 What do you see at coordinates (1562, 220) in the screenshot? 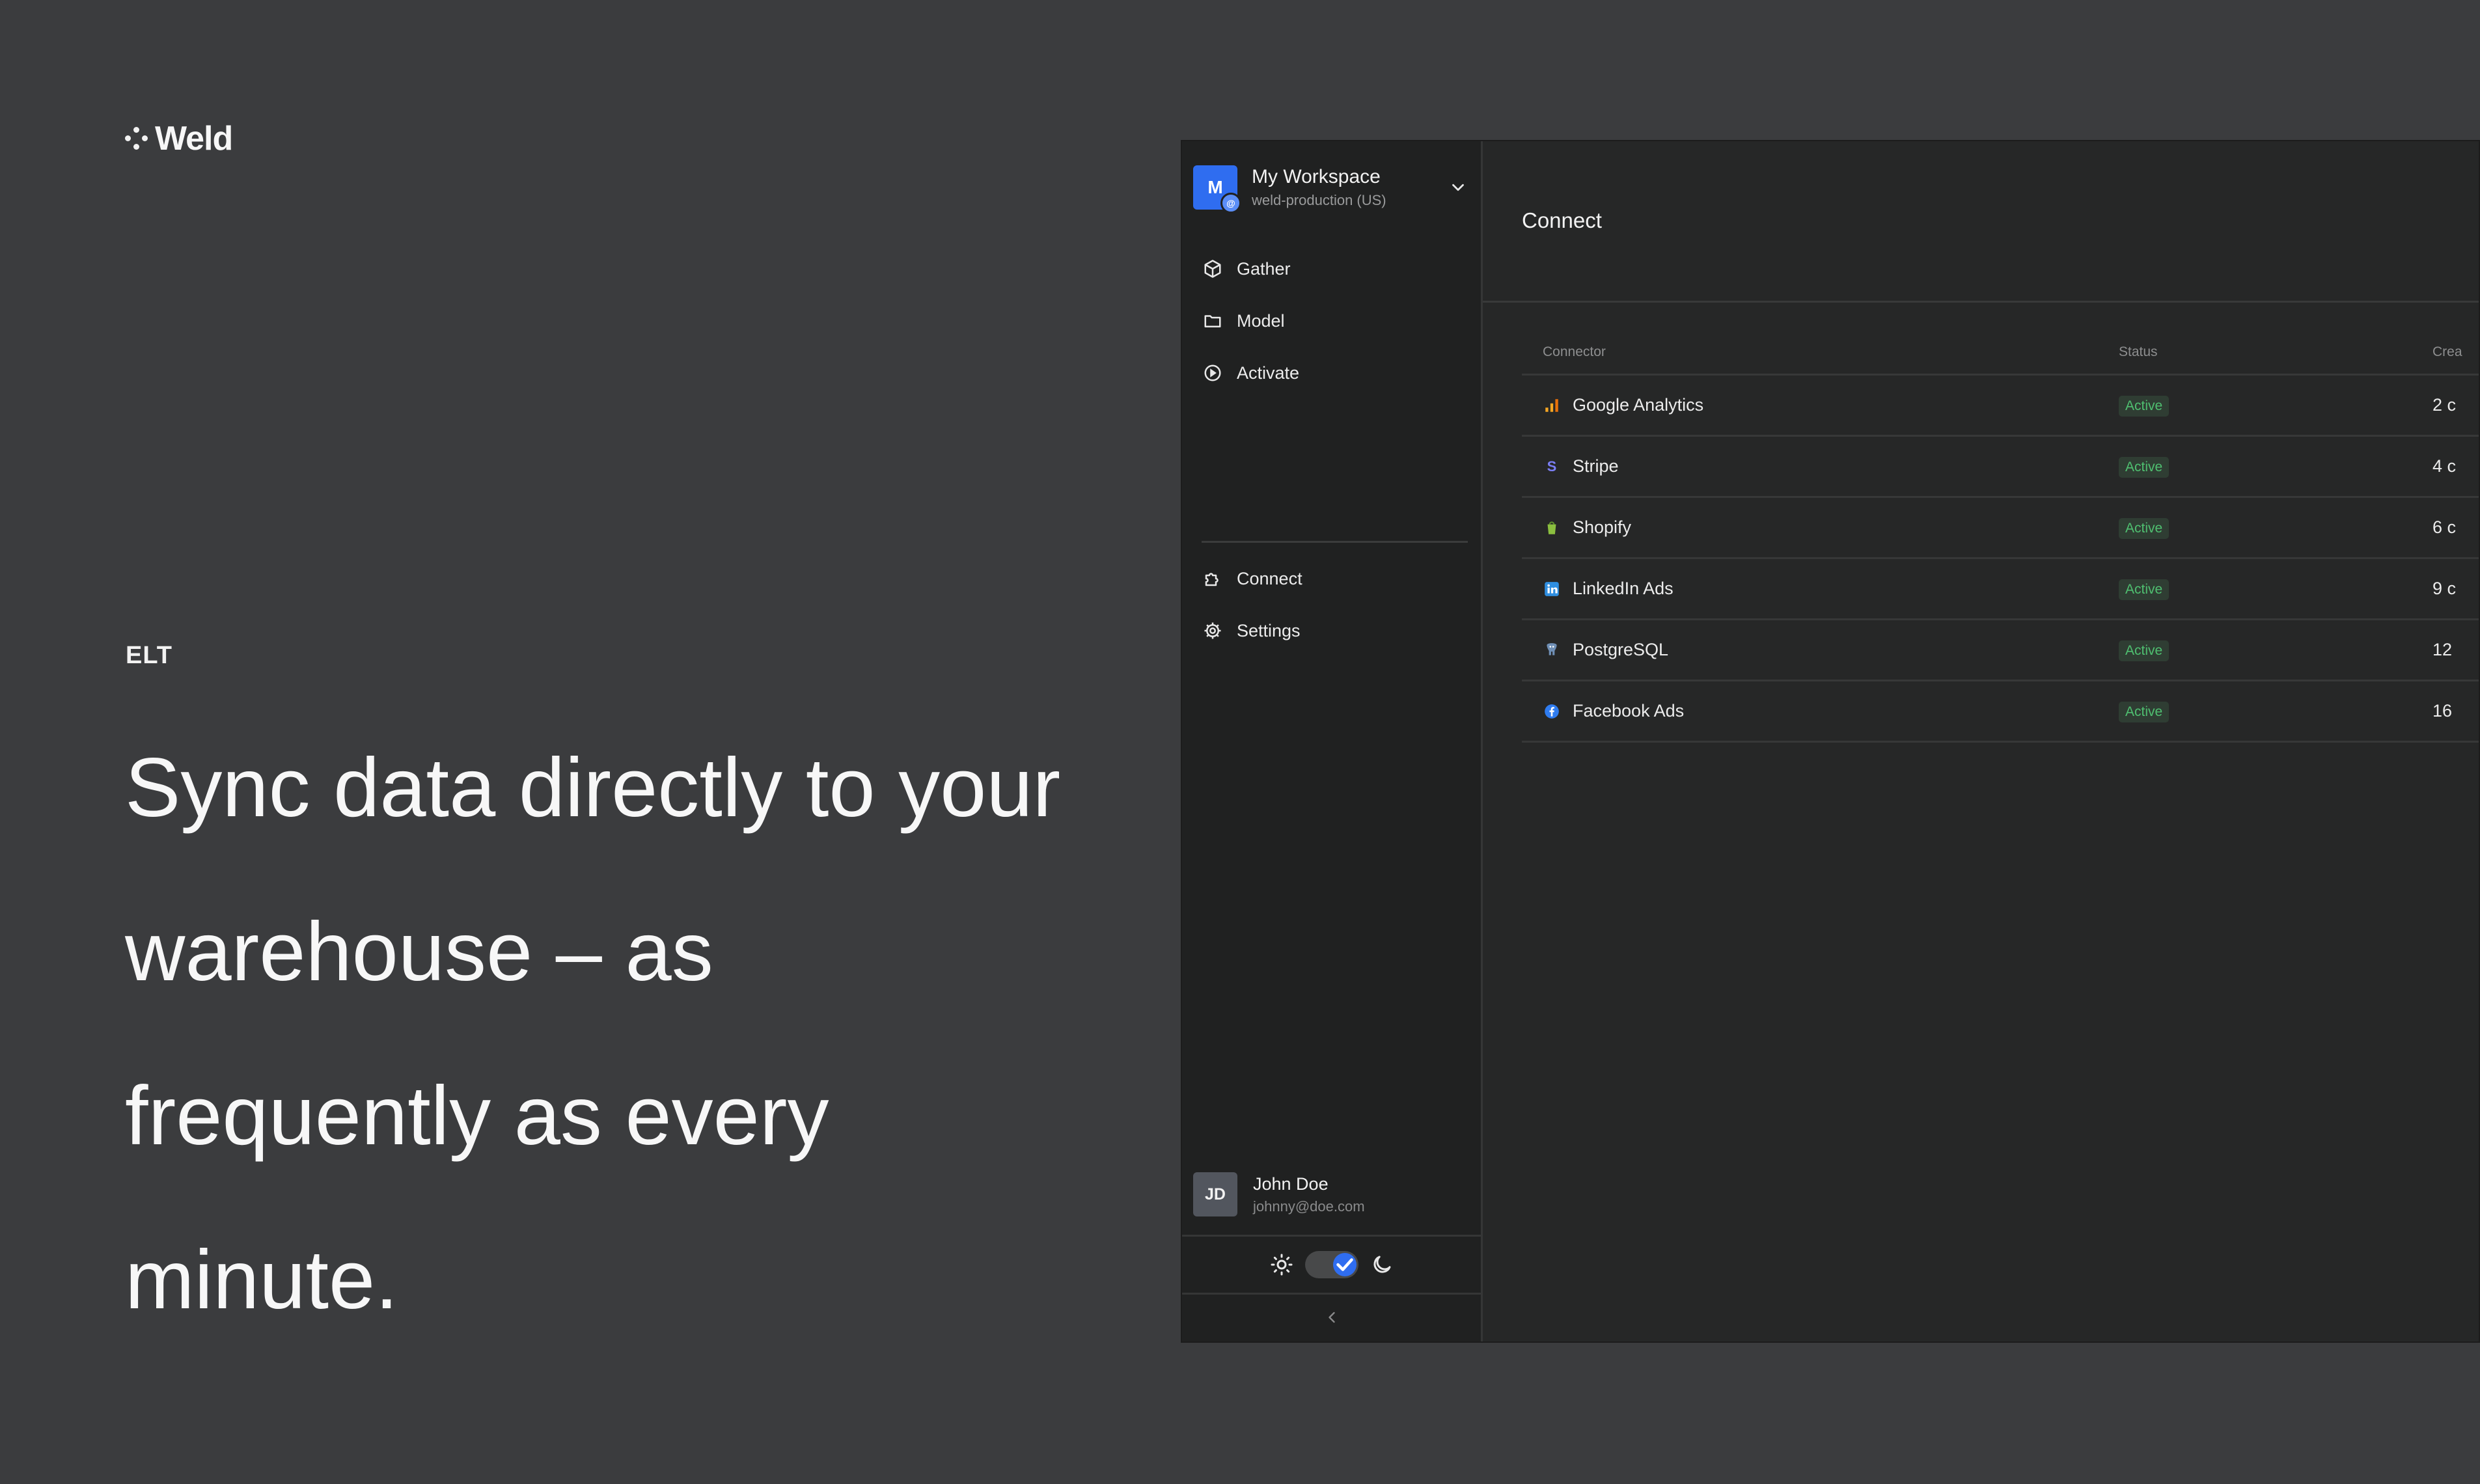
I see `page-title: Connect` at bounding box center [1562, 220].